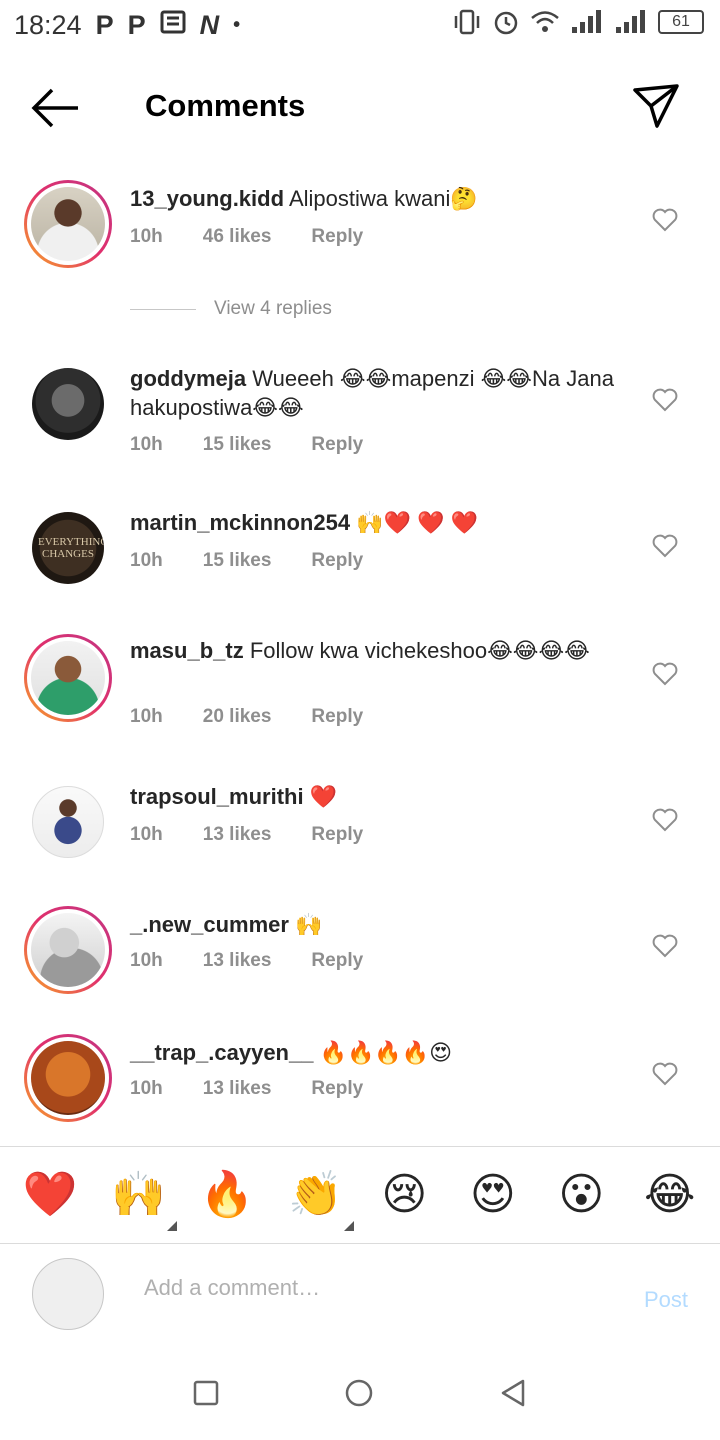 This screenshot has width=720, height=1440. Describe the element at coordinates (309, 924) in the screenshot. I see `comment-body: 🙌` at that location.